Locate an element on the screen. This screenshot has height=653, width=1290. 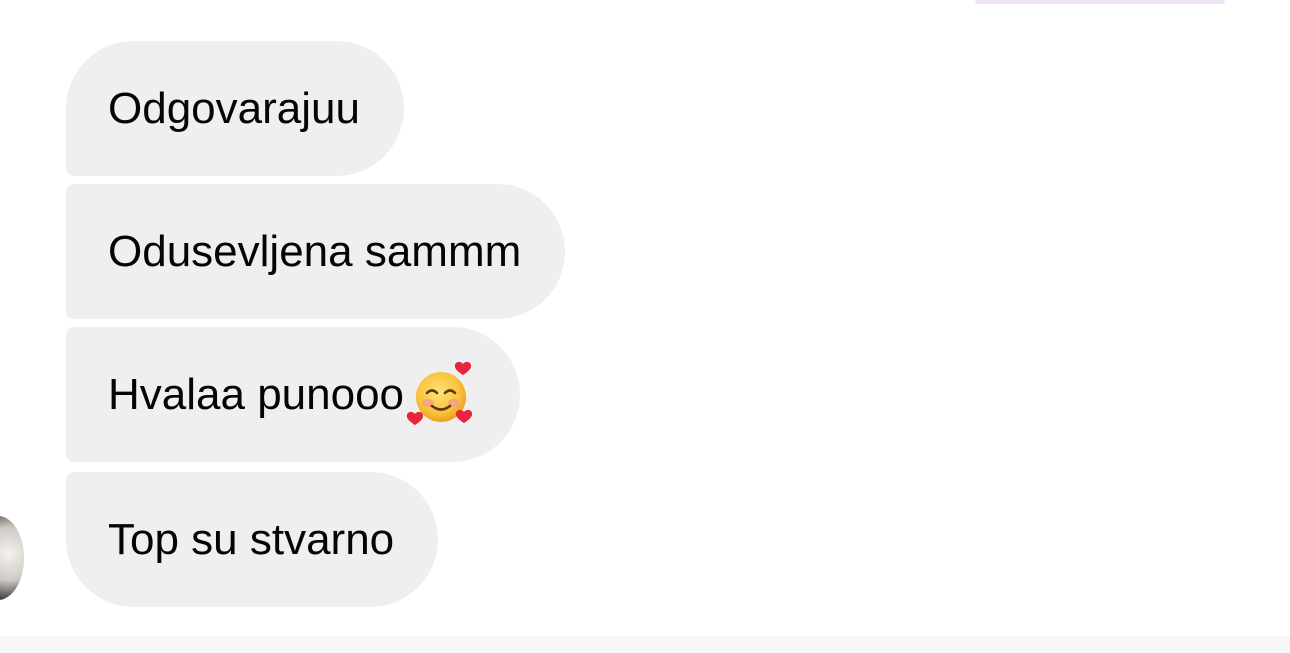
composer-area-edge is located at coordinates (645, 644).